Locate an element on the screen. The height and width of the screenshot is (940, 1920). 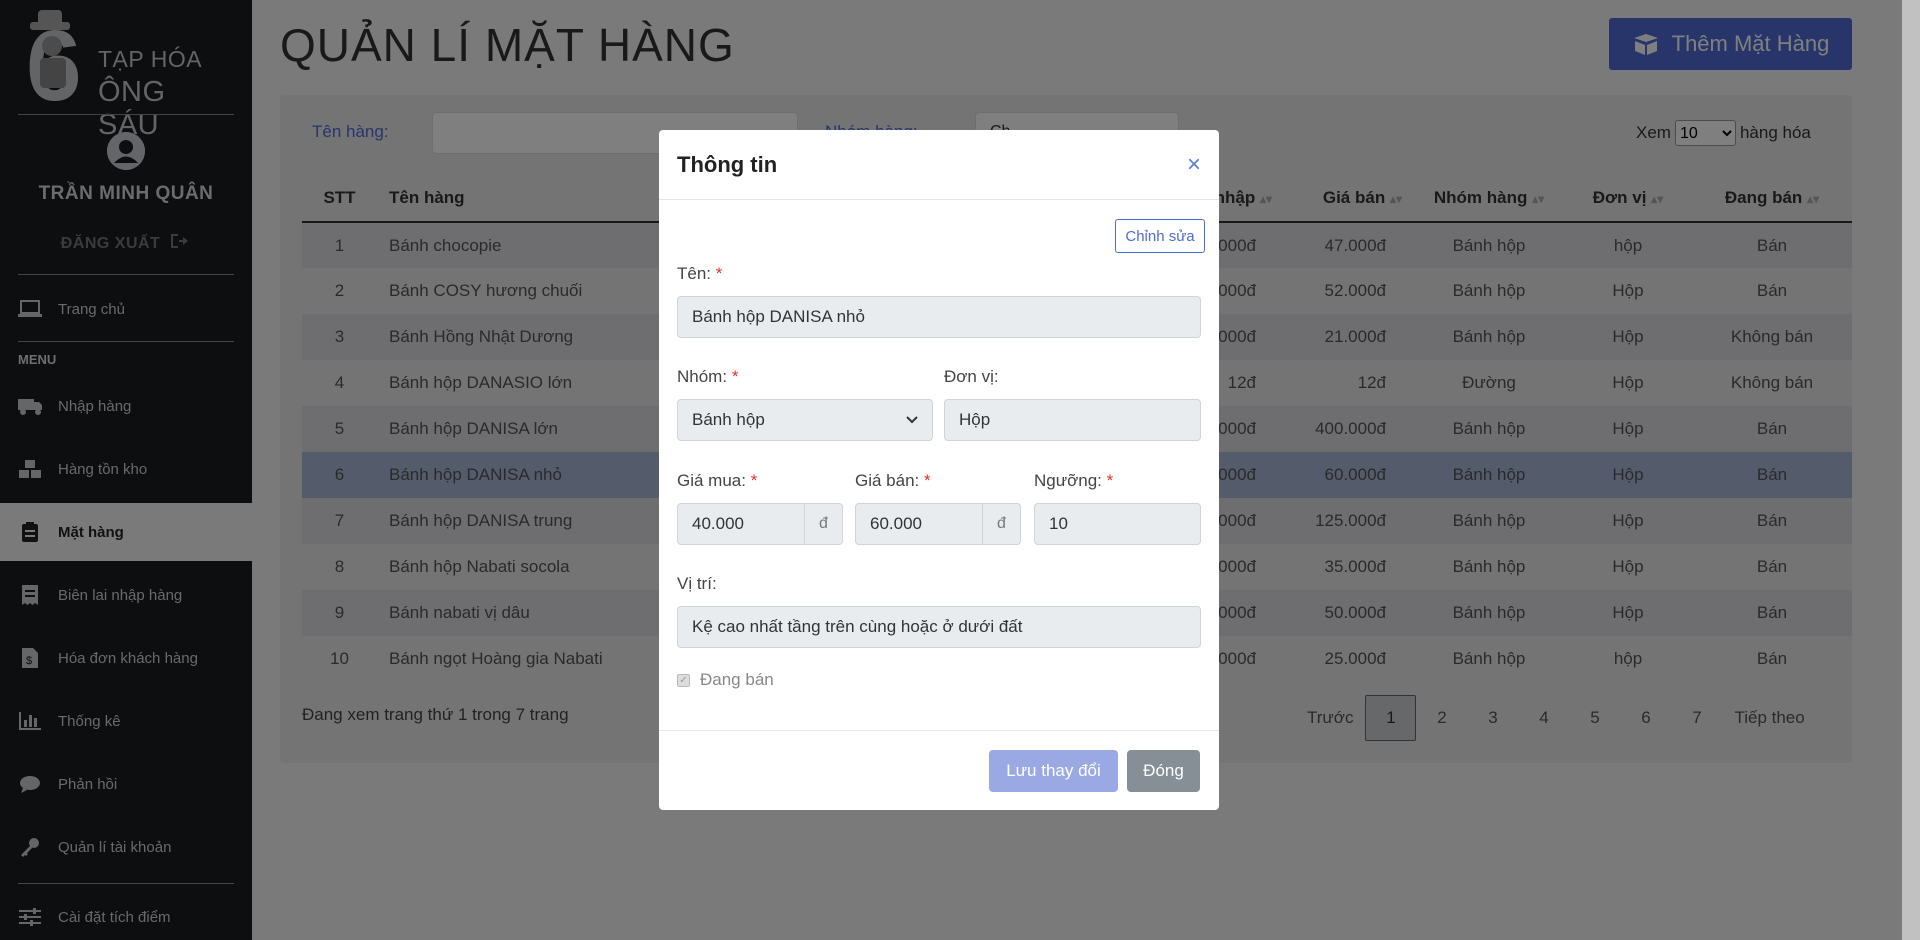
modal-title: Thông tin is located at coordinates (727, 164).